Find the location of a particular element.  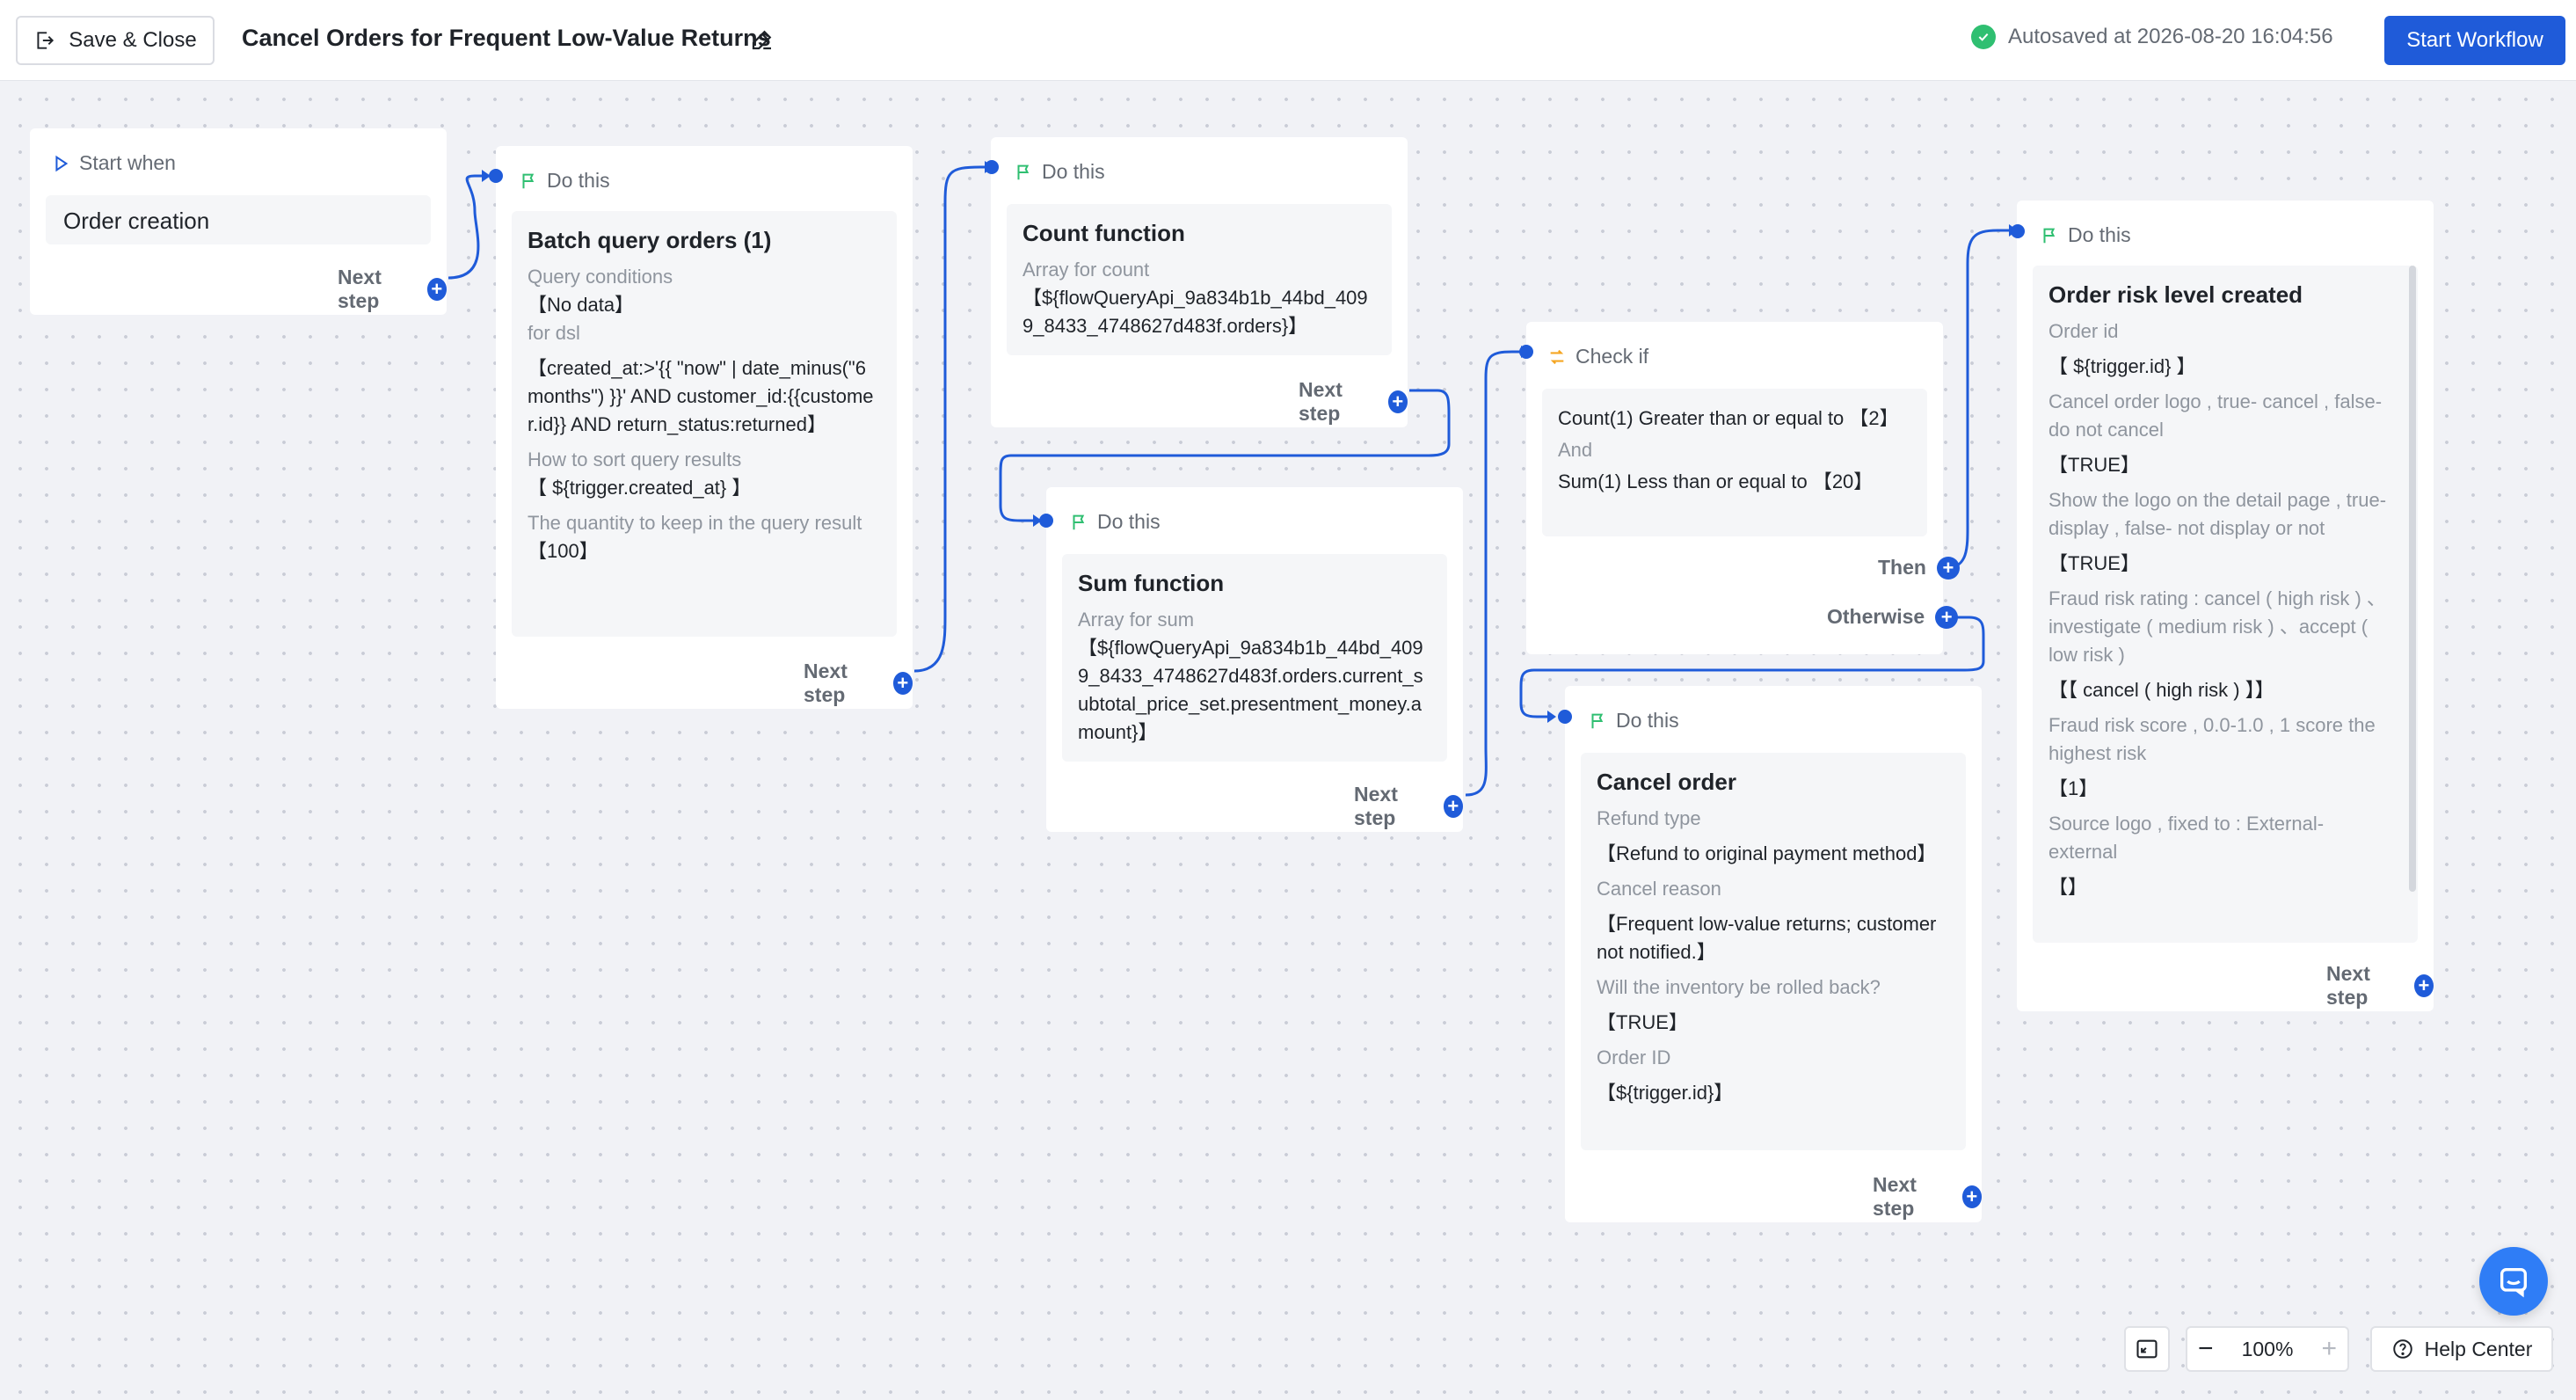

chat-icon is located at coordinates (2513, 1283).